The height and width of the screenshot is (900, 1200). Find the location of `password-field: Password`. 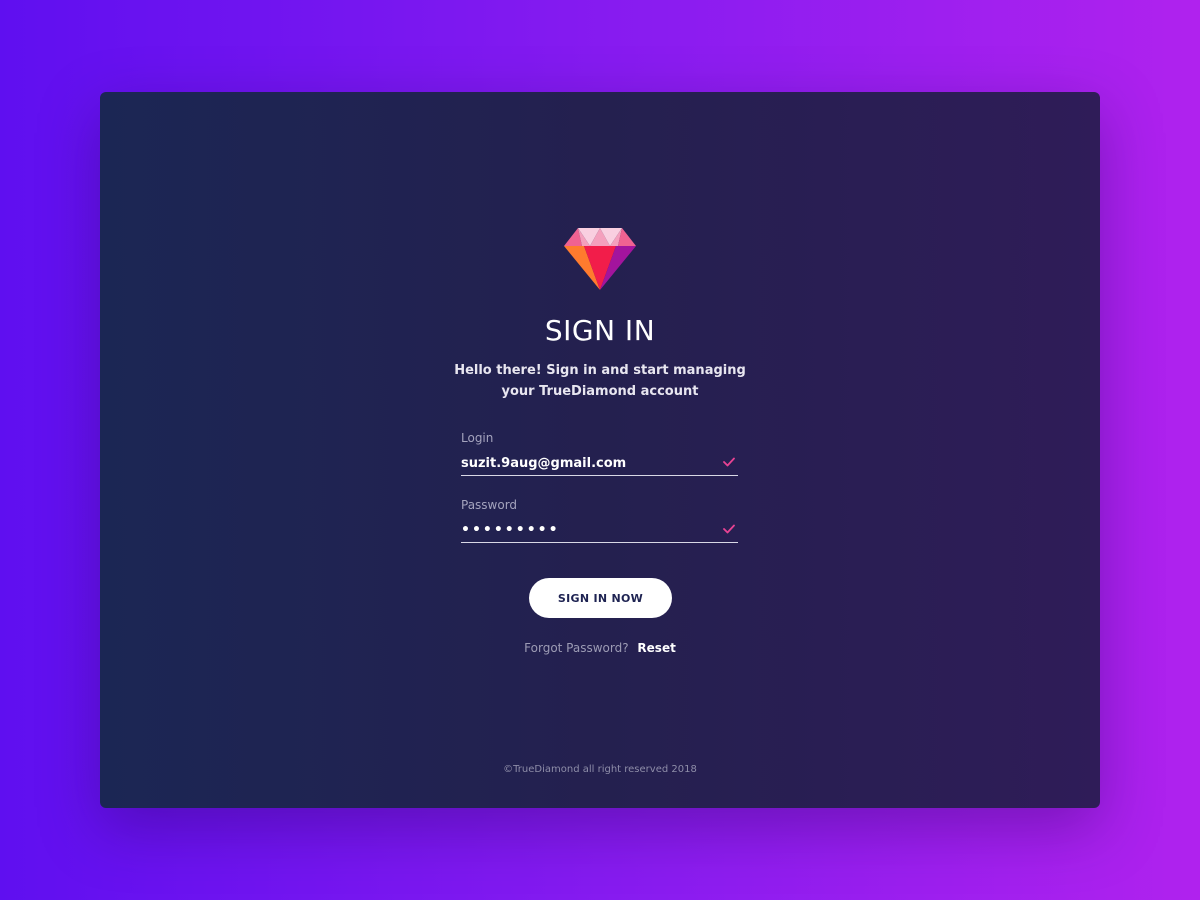

password-field: Password is located at coordinates (599, 520).